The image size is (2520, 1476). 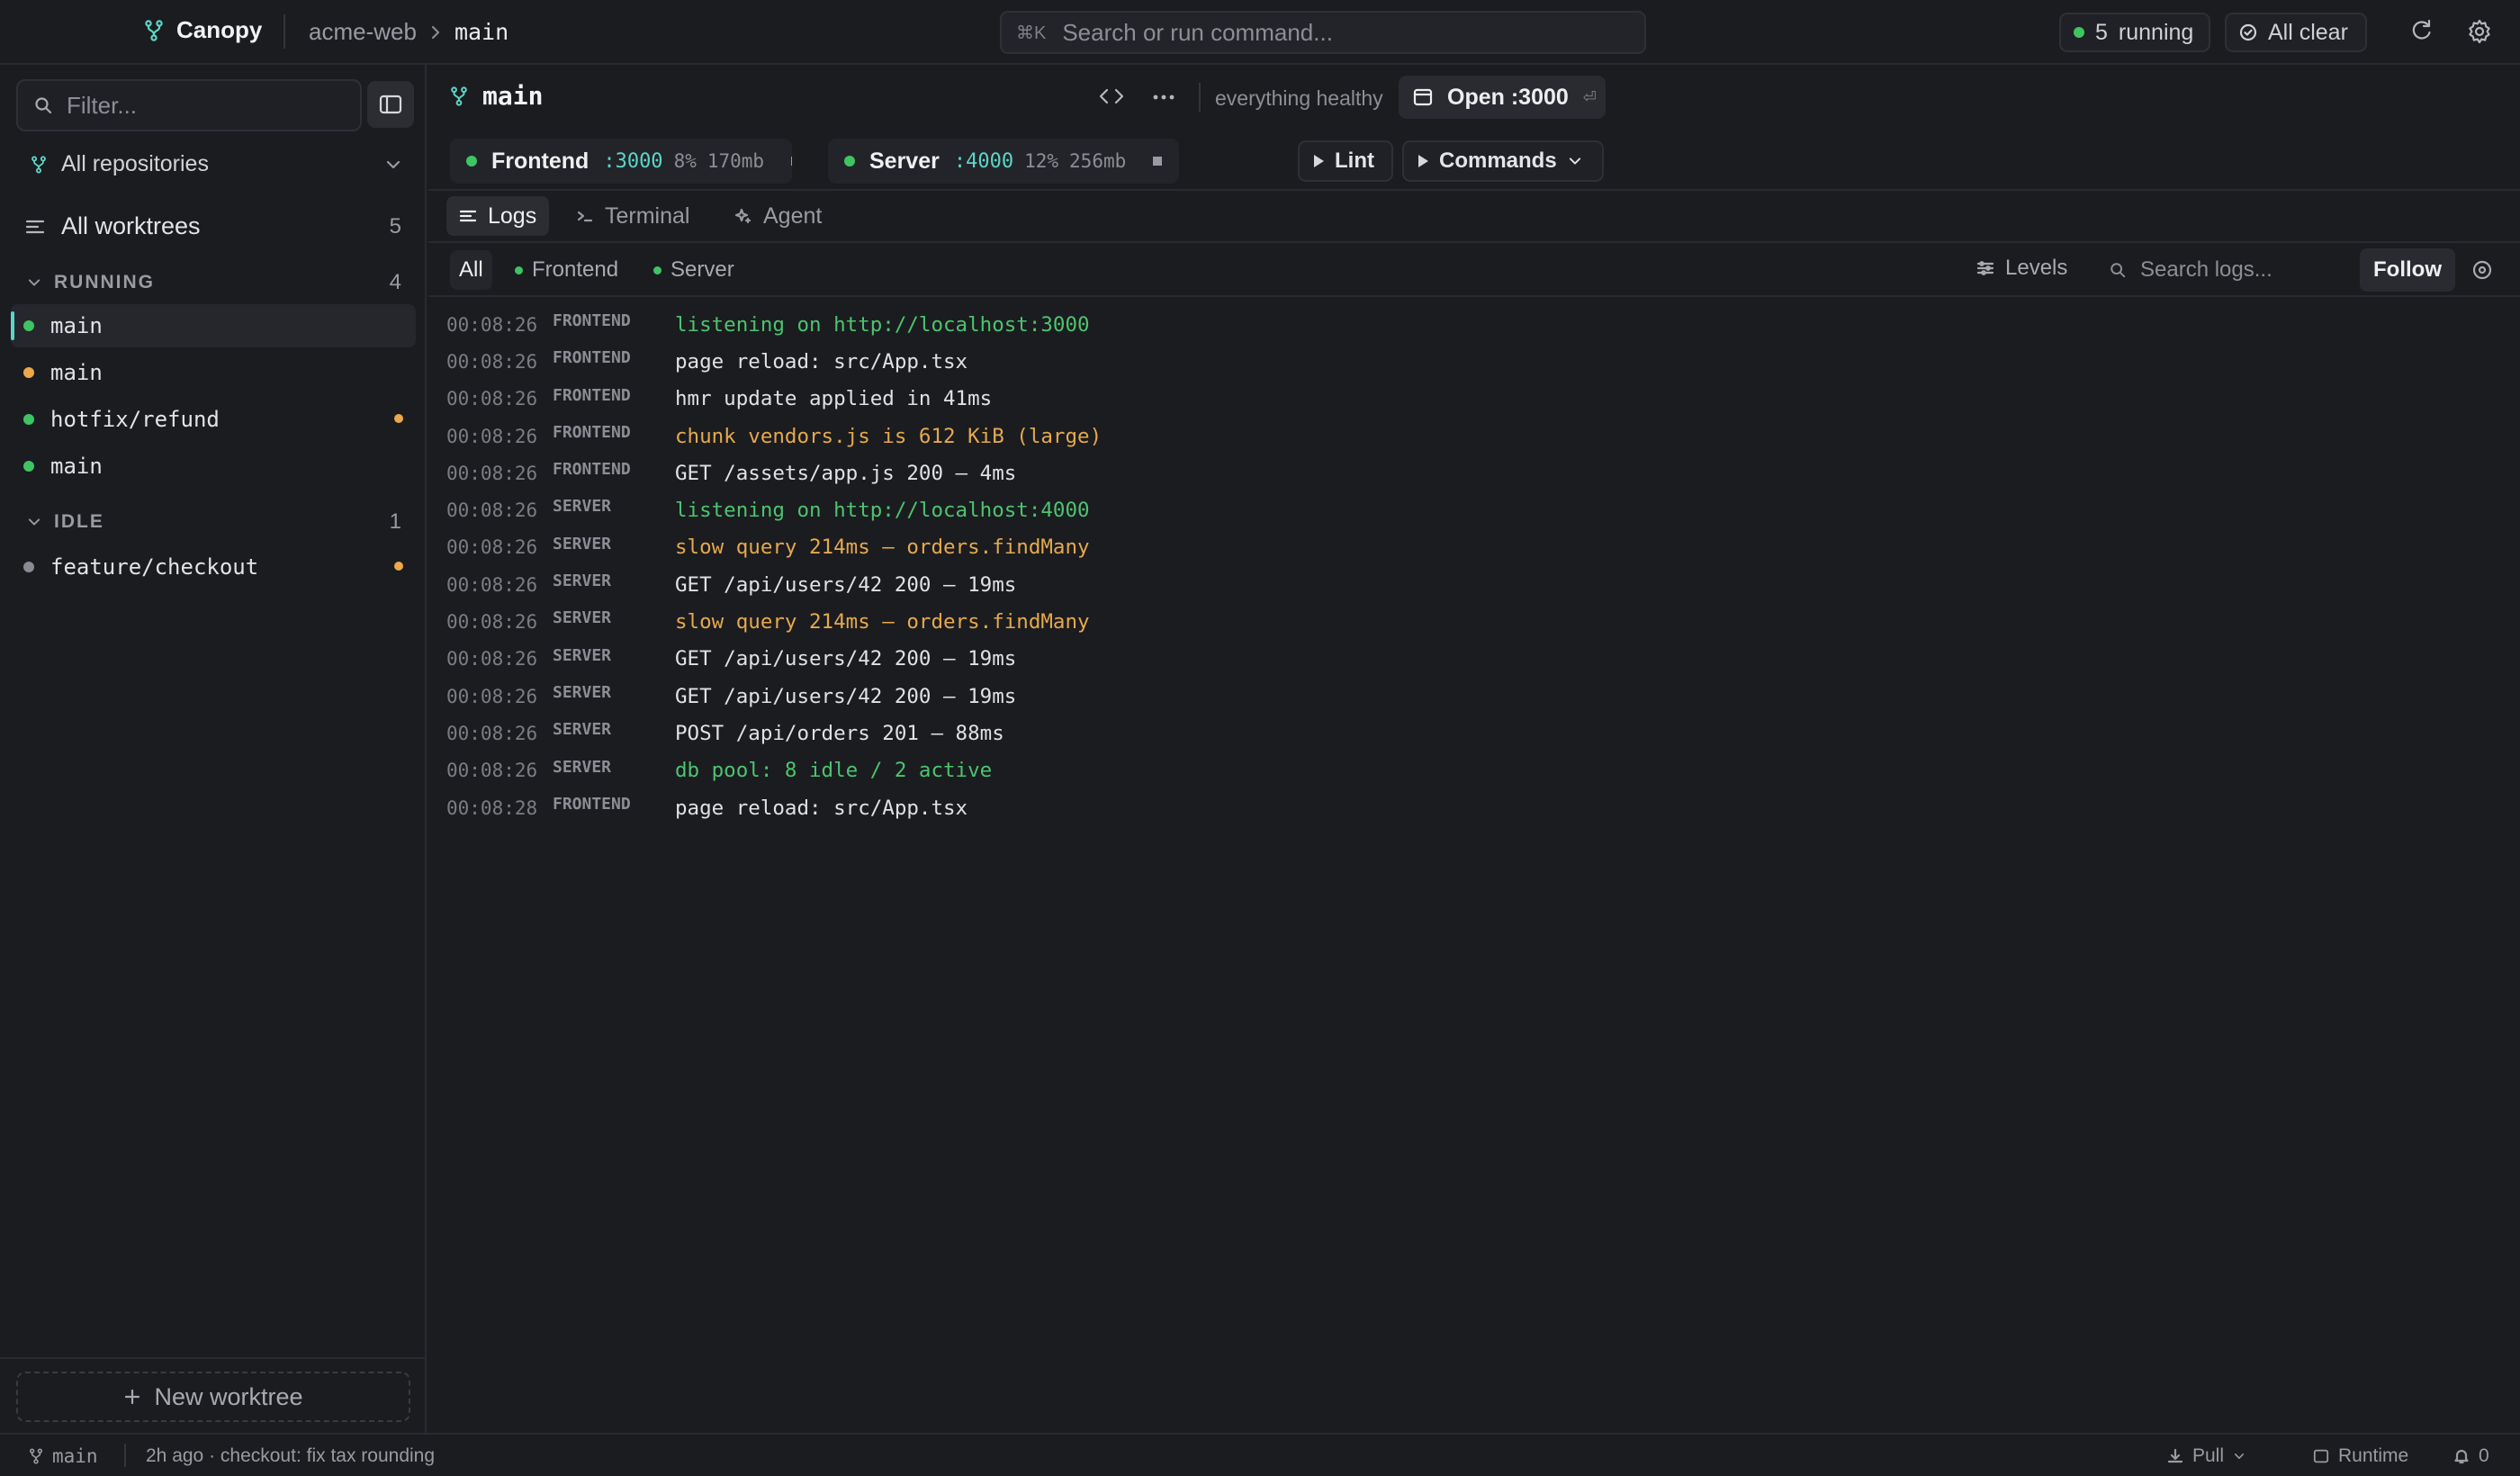 What do you see at coordinates (498, 216) in the screenshot?
I see `tab-logs: Logs` at bounding box center [498, 216].